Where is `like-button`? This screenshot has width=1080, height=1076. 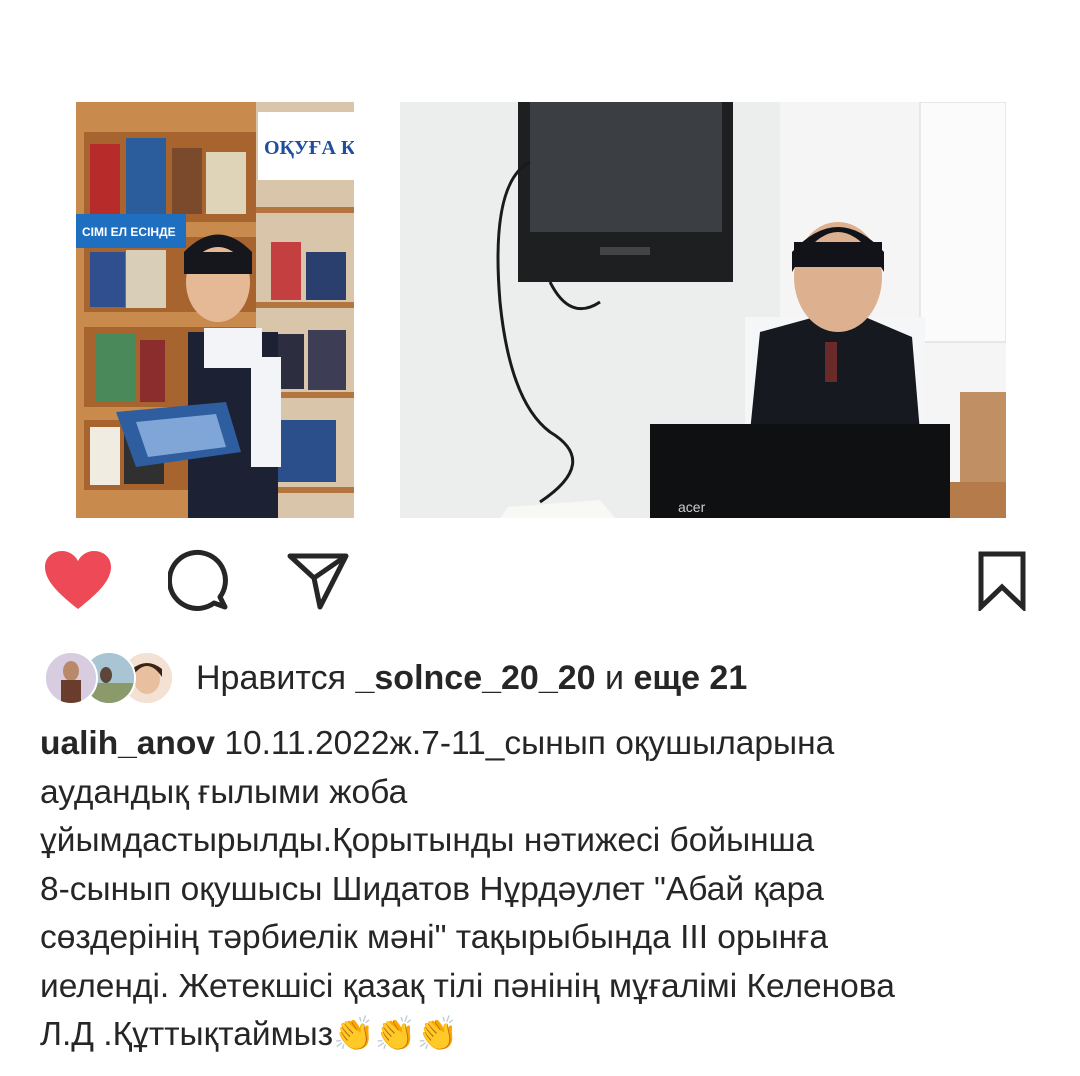
like-button is located at coordinates (78, 581).